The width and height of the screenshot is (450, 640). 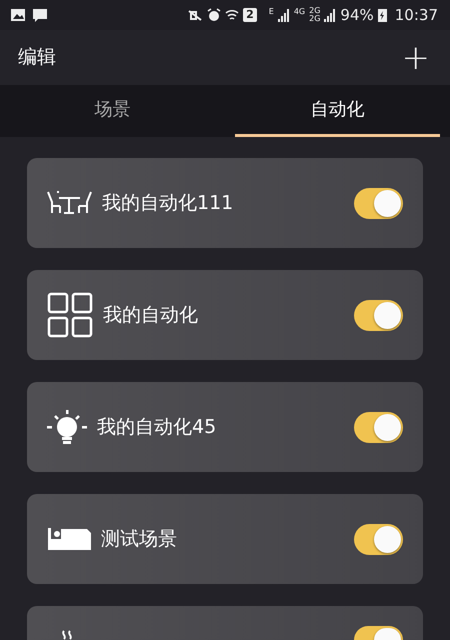 I want to click on bed-icon, so click(x=69, y=539).